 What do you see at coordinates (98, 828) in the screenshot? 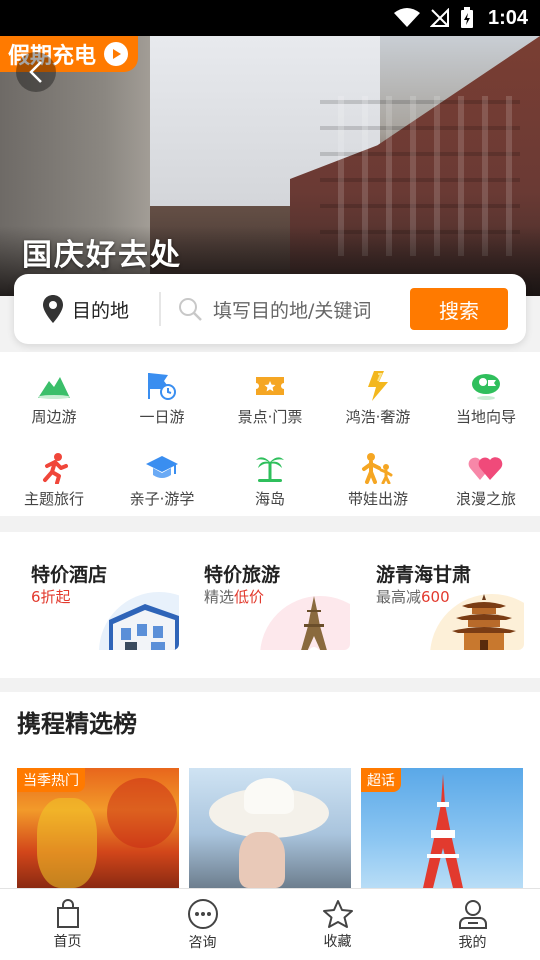
I see `rank-card-autumn: 当季热门` at bounding box center [98, 828].